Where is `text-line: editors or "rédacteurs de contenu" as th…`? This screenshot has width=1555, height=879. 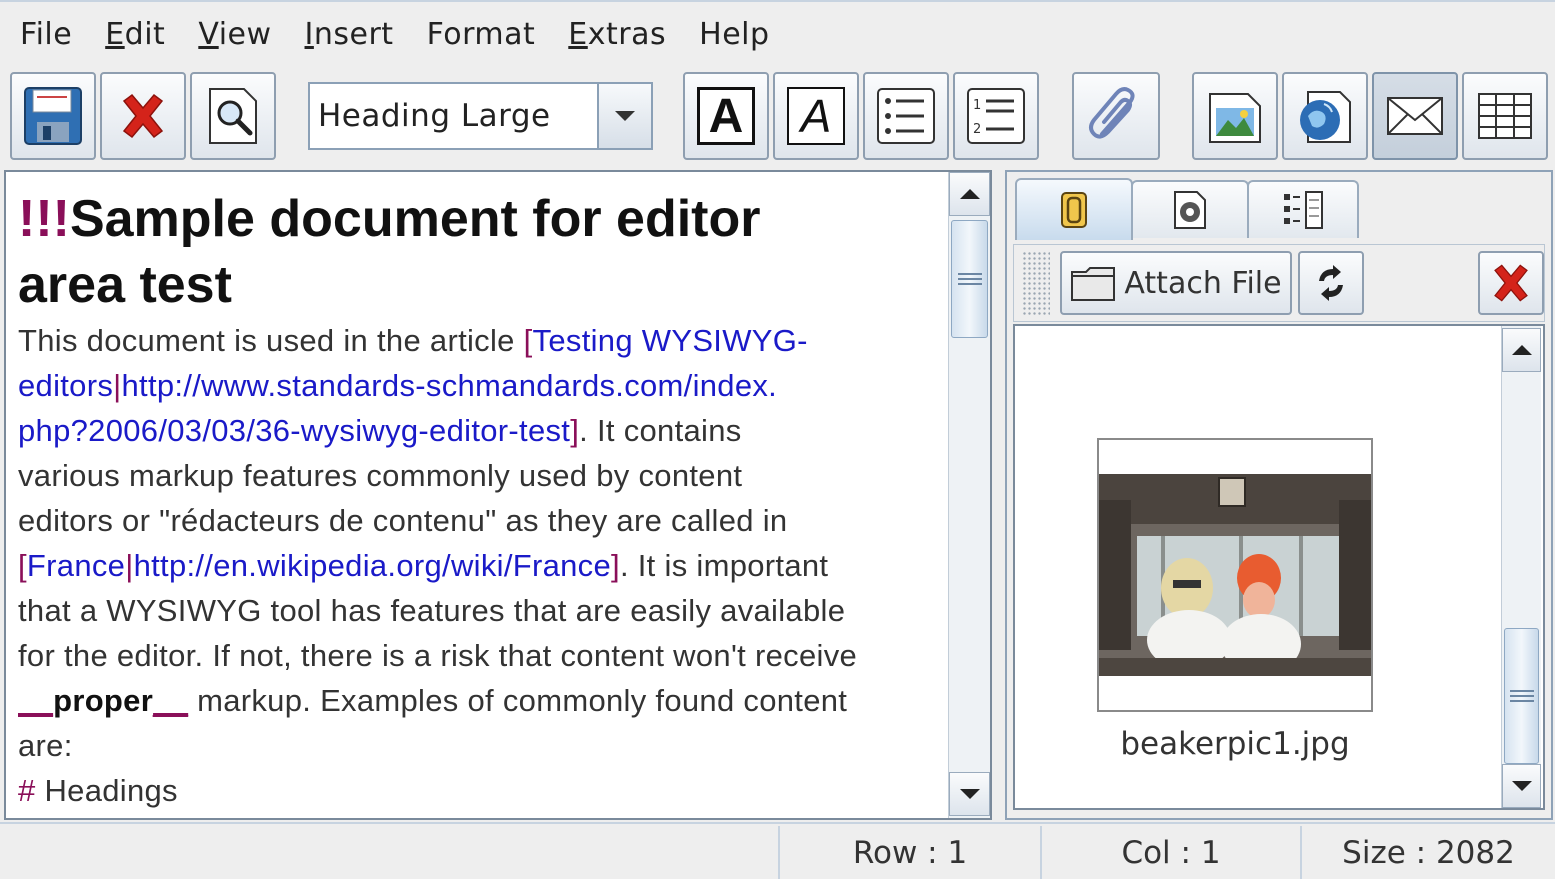 text-line: editors or "rédacteurs de contenu" as th… is located at coordinates (480, 520).